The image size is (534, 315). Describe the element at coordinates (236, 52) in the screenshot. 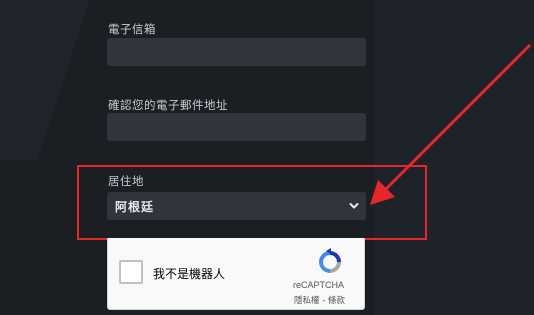

I see `email-field` at that location.